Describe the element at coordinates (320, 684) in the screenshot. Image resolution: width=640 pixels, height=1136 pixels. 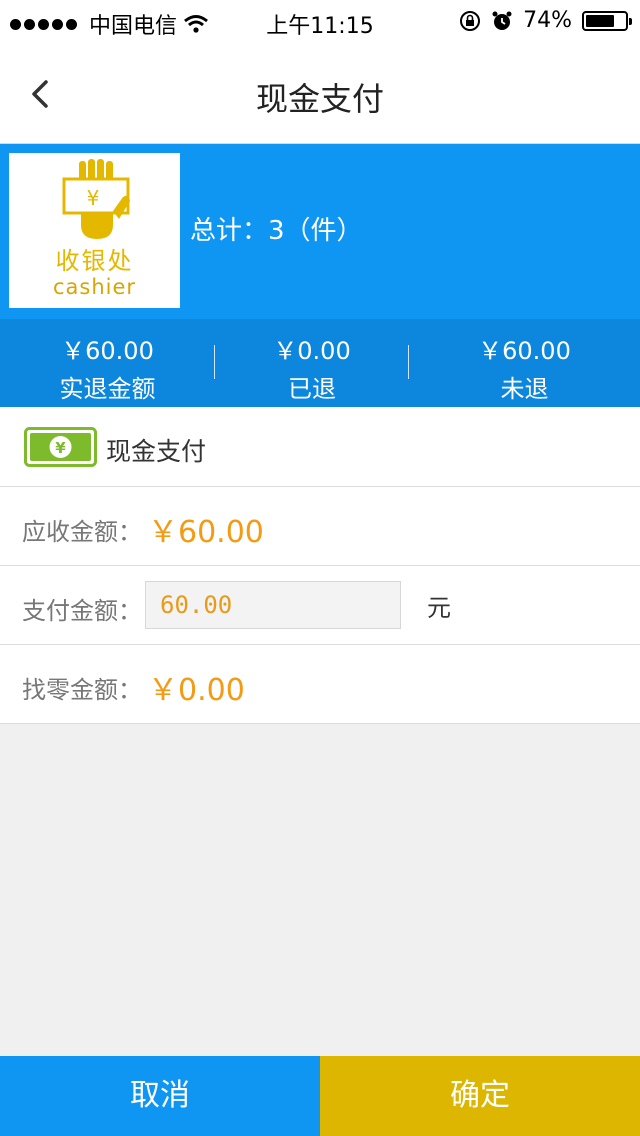
I see `change-row: 找零金额： ￥0.00` at that location.